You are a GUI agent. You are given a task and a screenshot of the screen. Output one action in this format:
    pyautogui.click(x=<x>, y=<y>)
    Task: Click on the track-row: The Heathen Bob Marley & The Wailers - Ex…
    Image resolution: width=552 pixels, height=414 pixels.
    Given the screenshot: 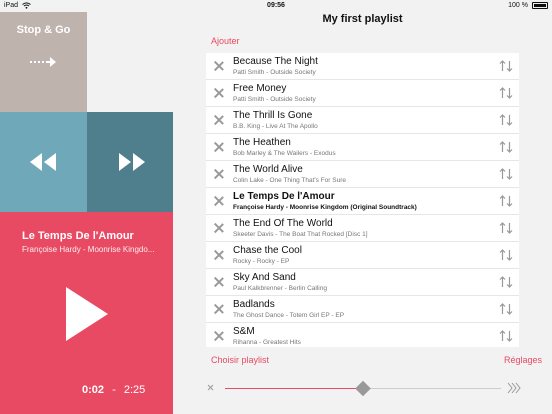 What is the action you would take?
    pyautogui.click(x=362, y=147)
    